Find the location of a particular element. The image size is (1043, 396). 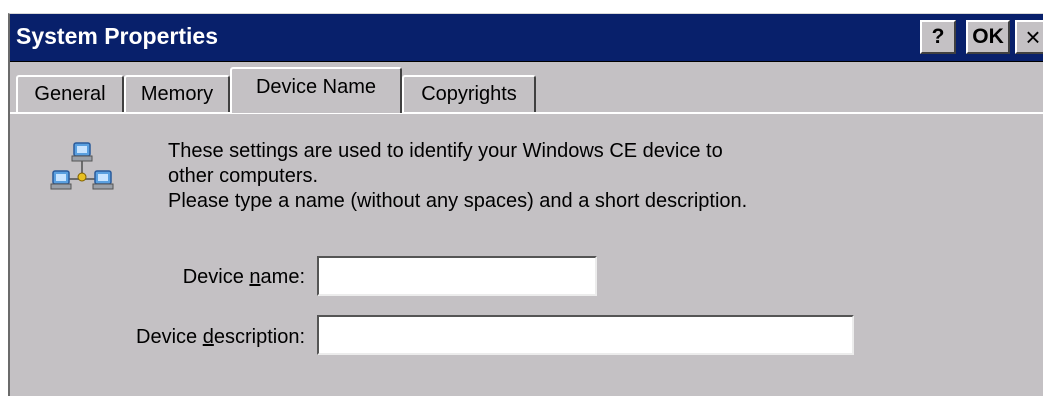

tab-general: General is located at coordinates (70, 93).